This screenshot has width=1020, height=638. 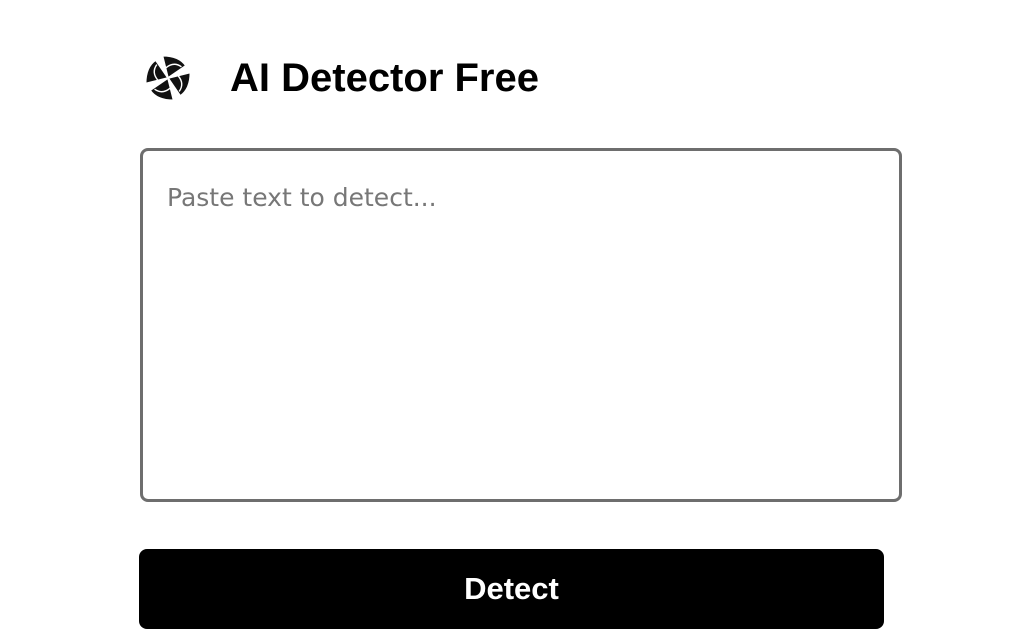 What do you see at coordinates (511, 589) in the screenshot?
I see `detect-button: Detect` at bounding box center [511, 589].